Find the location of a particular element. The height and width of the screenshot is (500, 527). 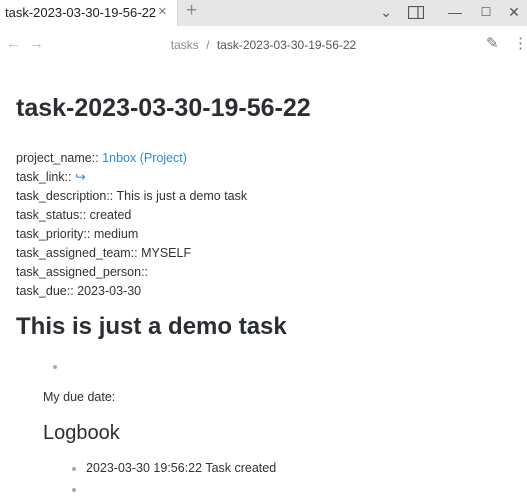

project-link: 1nbox (Project) is located at coordinates (144, 158).